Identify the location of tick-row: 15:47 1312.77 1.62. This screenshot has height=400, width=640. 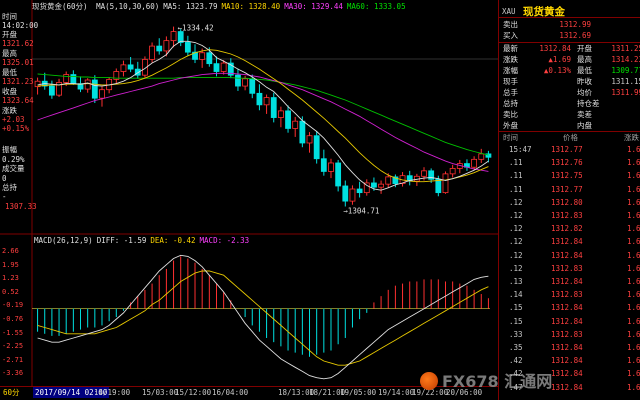
(569, 149).